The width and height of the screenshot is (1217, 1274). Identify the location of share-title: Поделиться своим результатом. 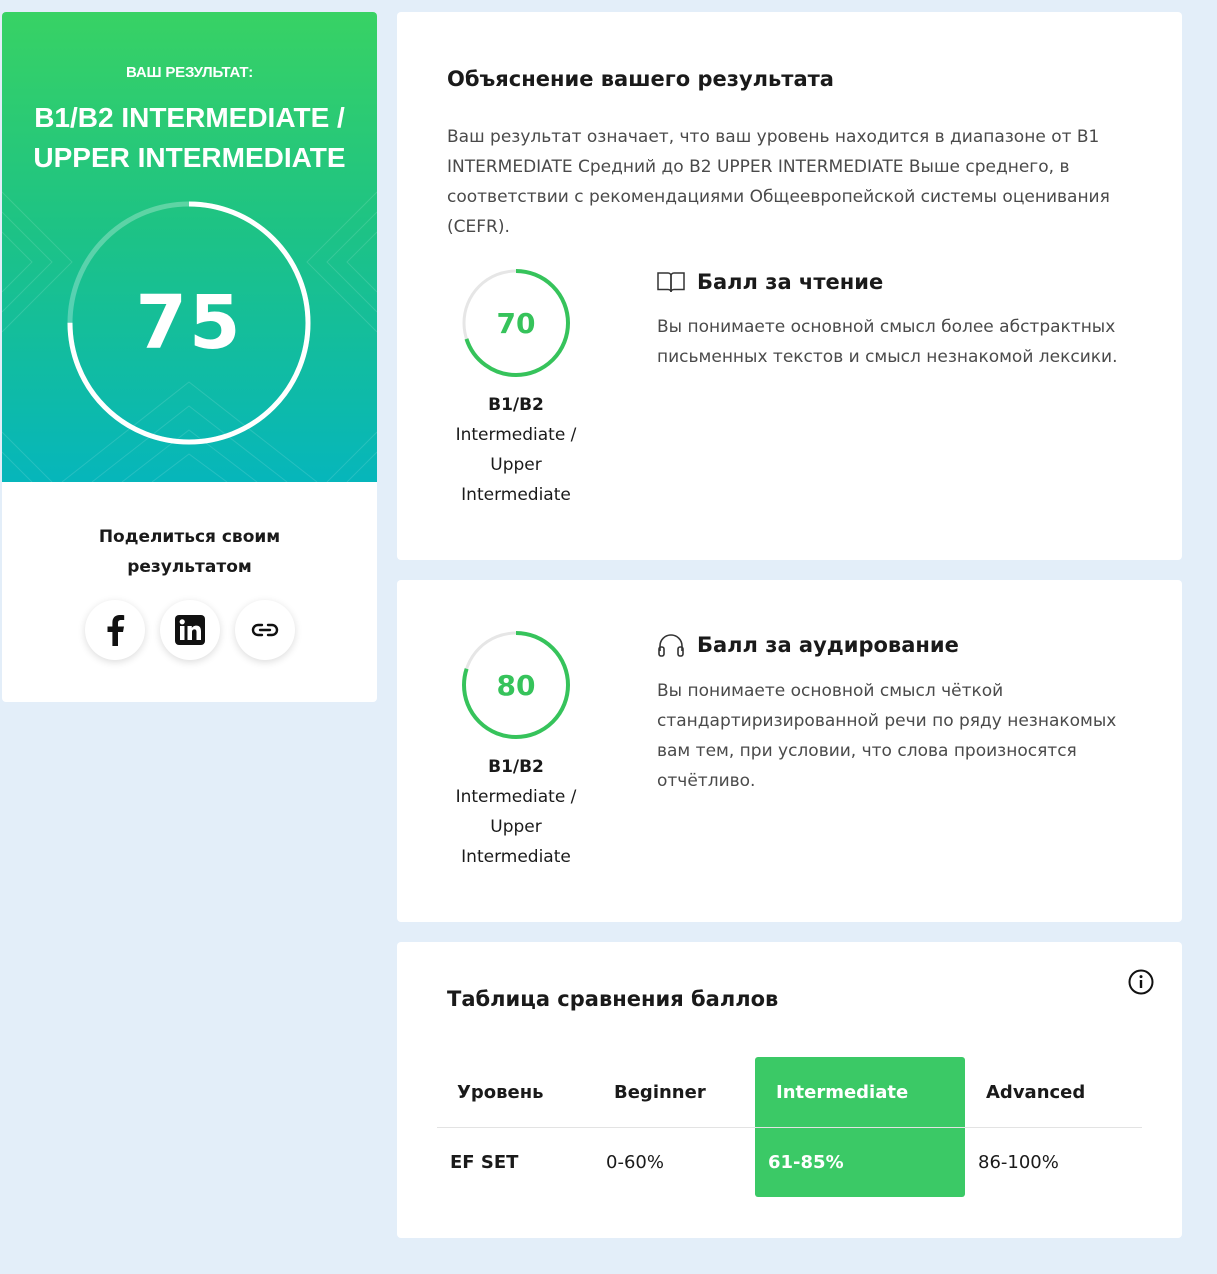
(189, 552).